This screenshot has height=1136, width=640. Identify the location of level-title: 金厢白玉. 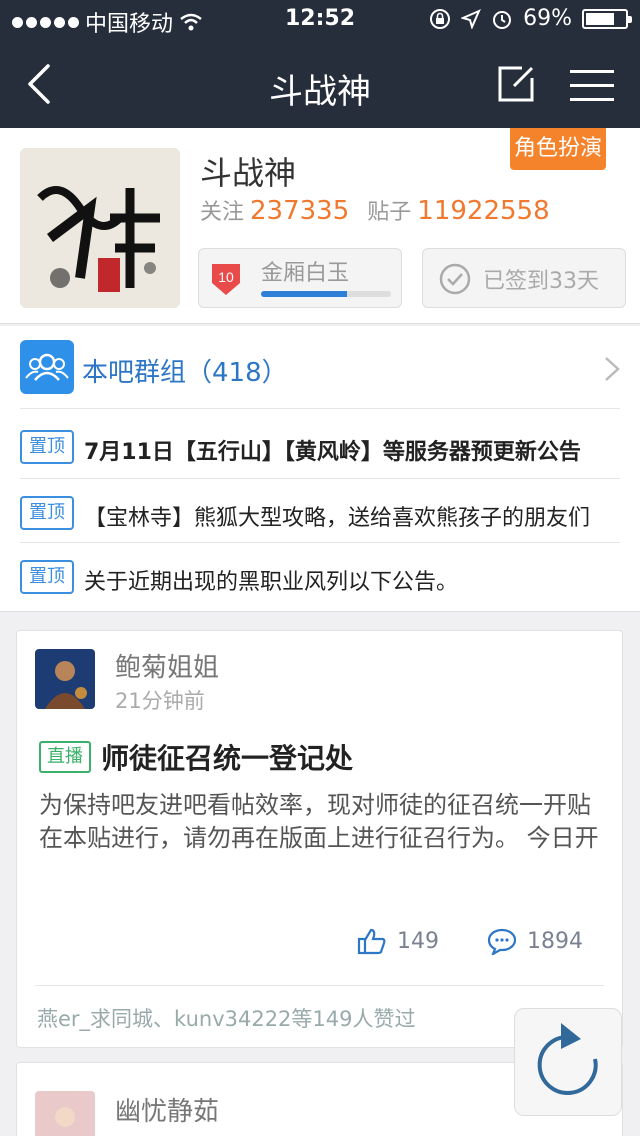
(305, 273).